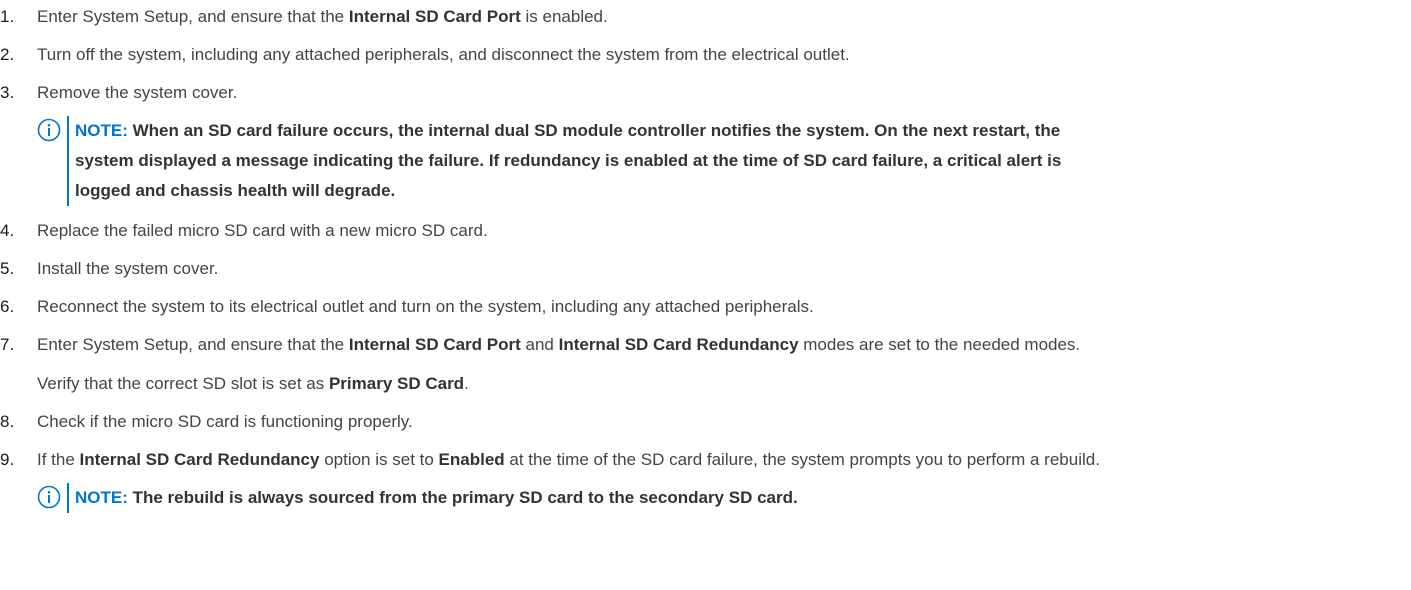 This screenshot has width=1411, height=590. I want to click on step-number: 2., so click(7, 54).